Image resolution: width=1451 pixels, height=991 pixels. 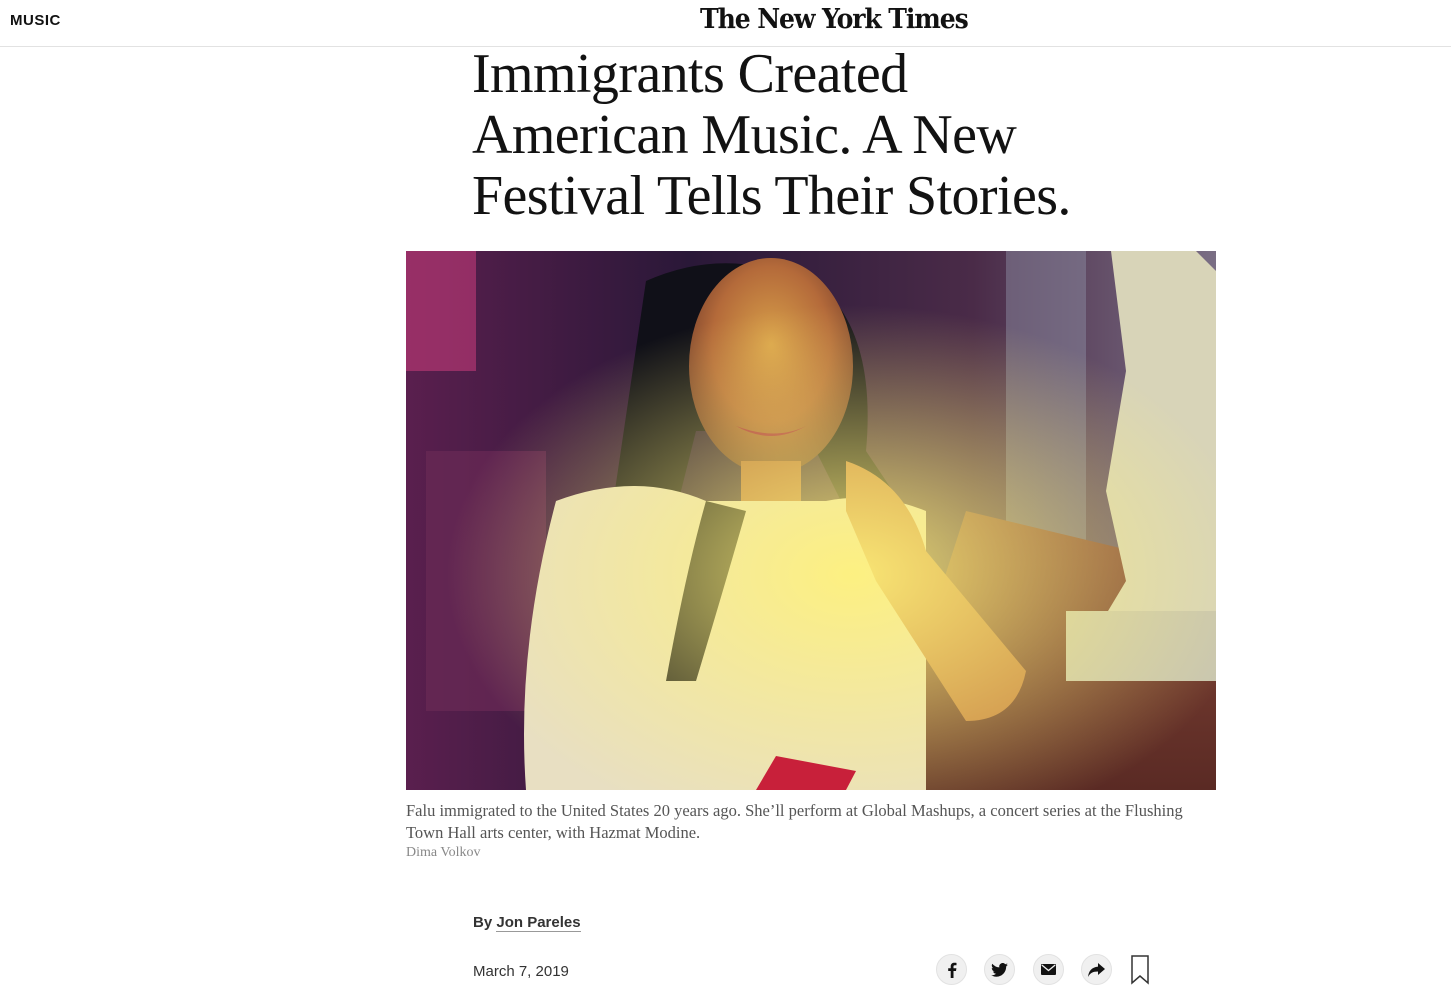 I want to click on twitter-icon, so click(x=999, y=969).